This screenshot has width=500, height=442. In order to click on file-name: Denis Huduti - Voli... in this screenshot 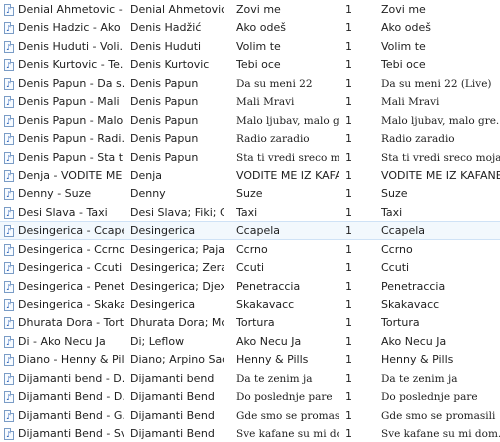, I will do `click(71, 46)`.